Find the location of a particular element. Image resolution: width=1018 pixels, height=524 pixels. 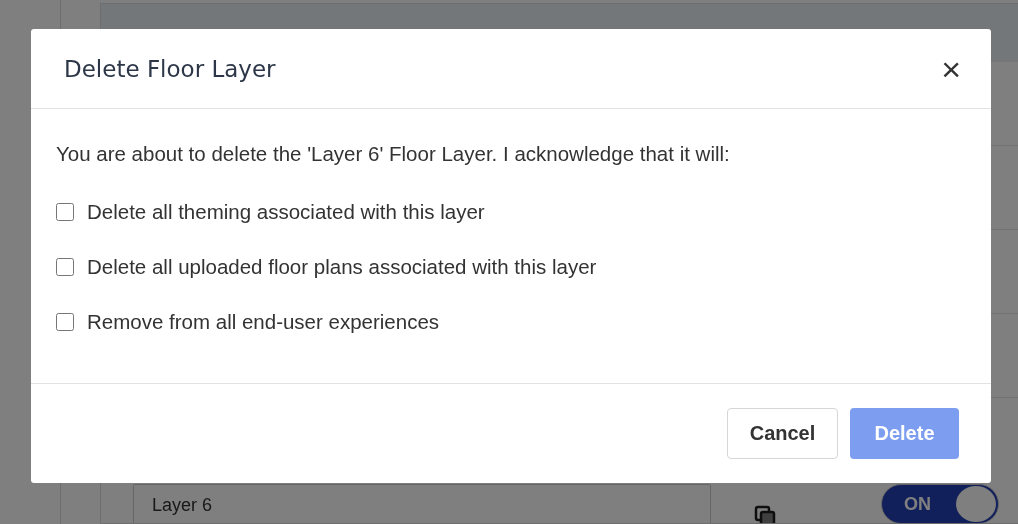

dialog-title: Delete Floor Layer is located at coordinates (170, 68).